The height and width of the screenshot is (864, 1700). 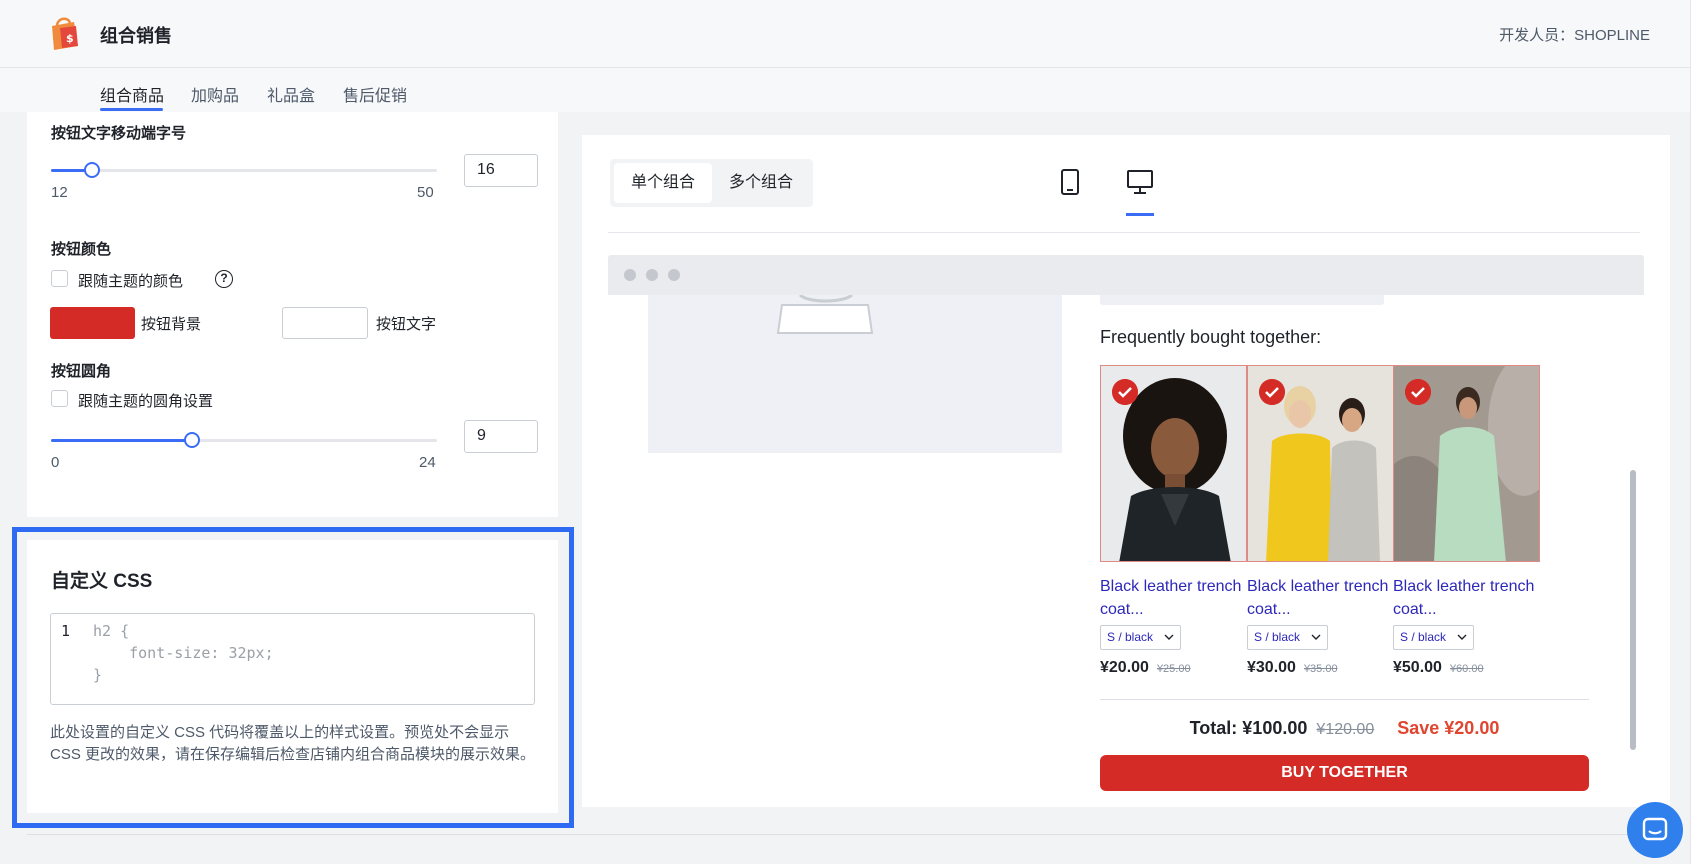 I want to click on tab-add-on-products: 加购品, so click(x=215, y=94).